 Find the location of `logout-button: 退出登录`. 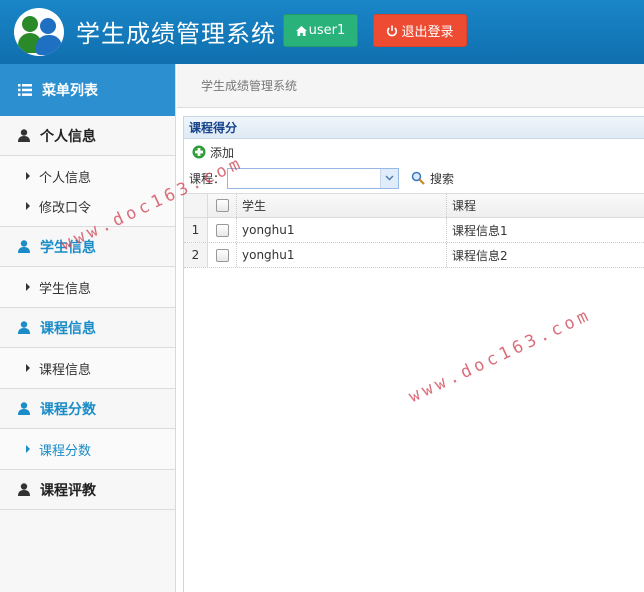

logout-button: 退出登录 is located at coordinates (420, 30).